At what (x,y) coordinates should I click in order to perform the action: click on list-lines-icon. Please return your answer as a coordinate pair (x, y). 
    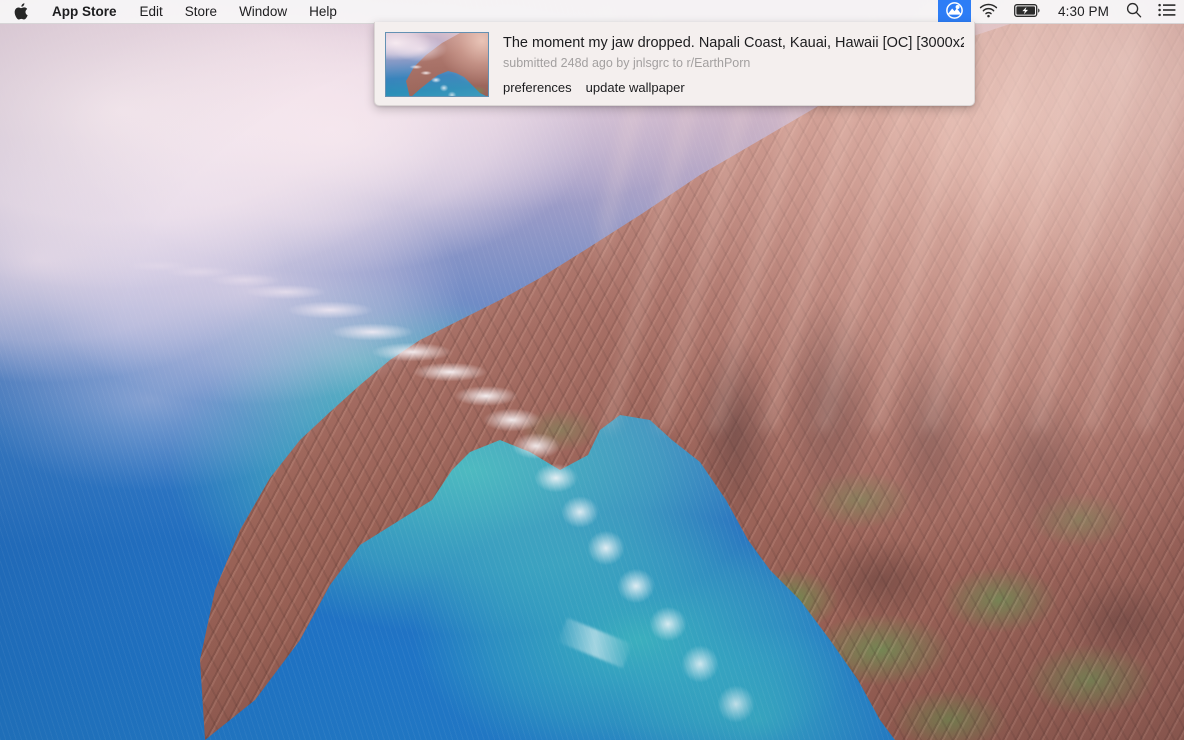
    Looking at the image, I should click on (1167, 11).